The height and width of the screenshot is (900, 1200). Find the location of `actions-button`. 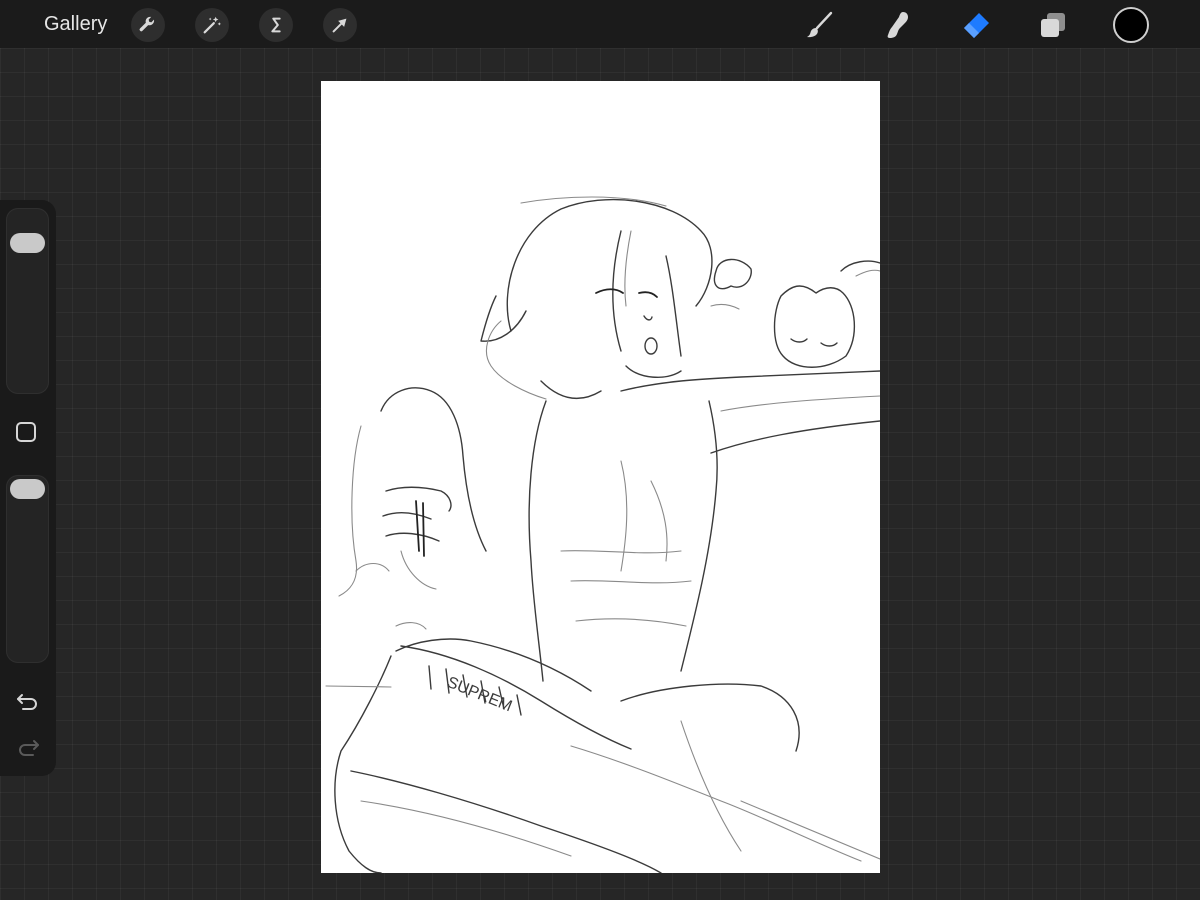

actions-button is located at coordinates (148, 25).